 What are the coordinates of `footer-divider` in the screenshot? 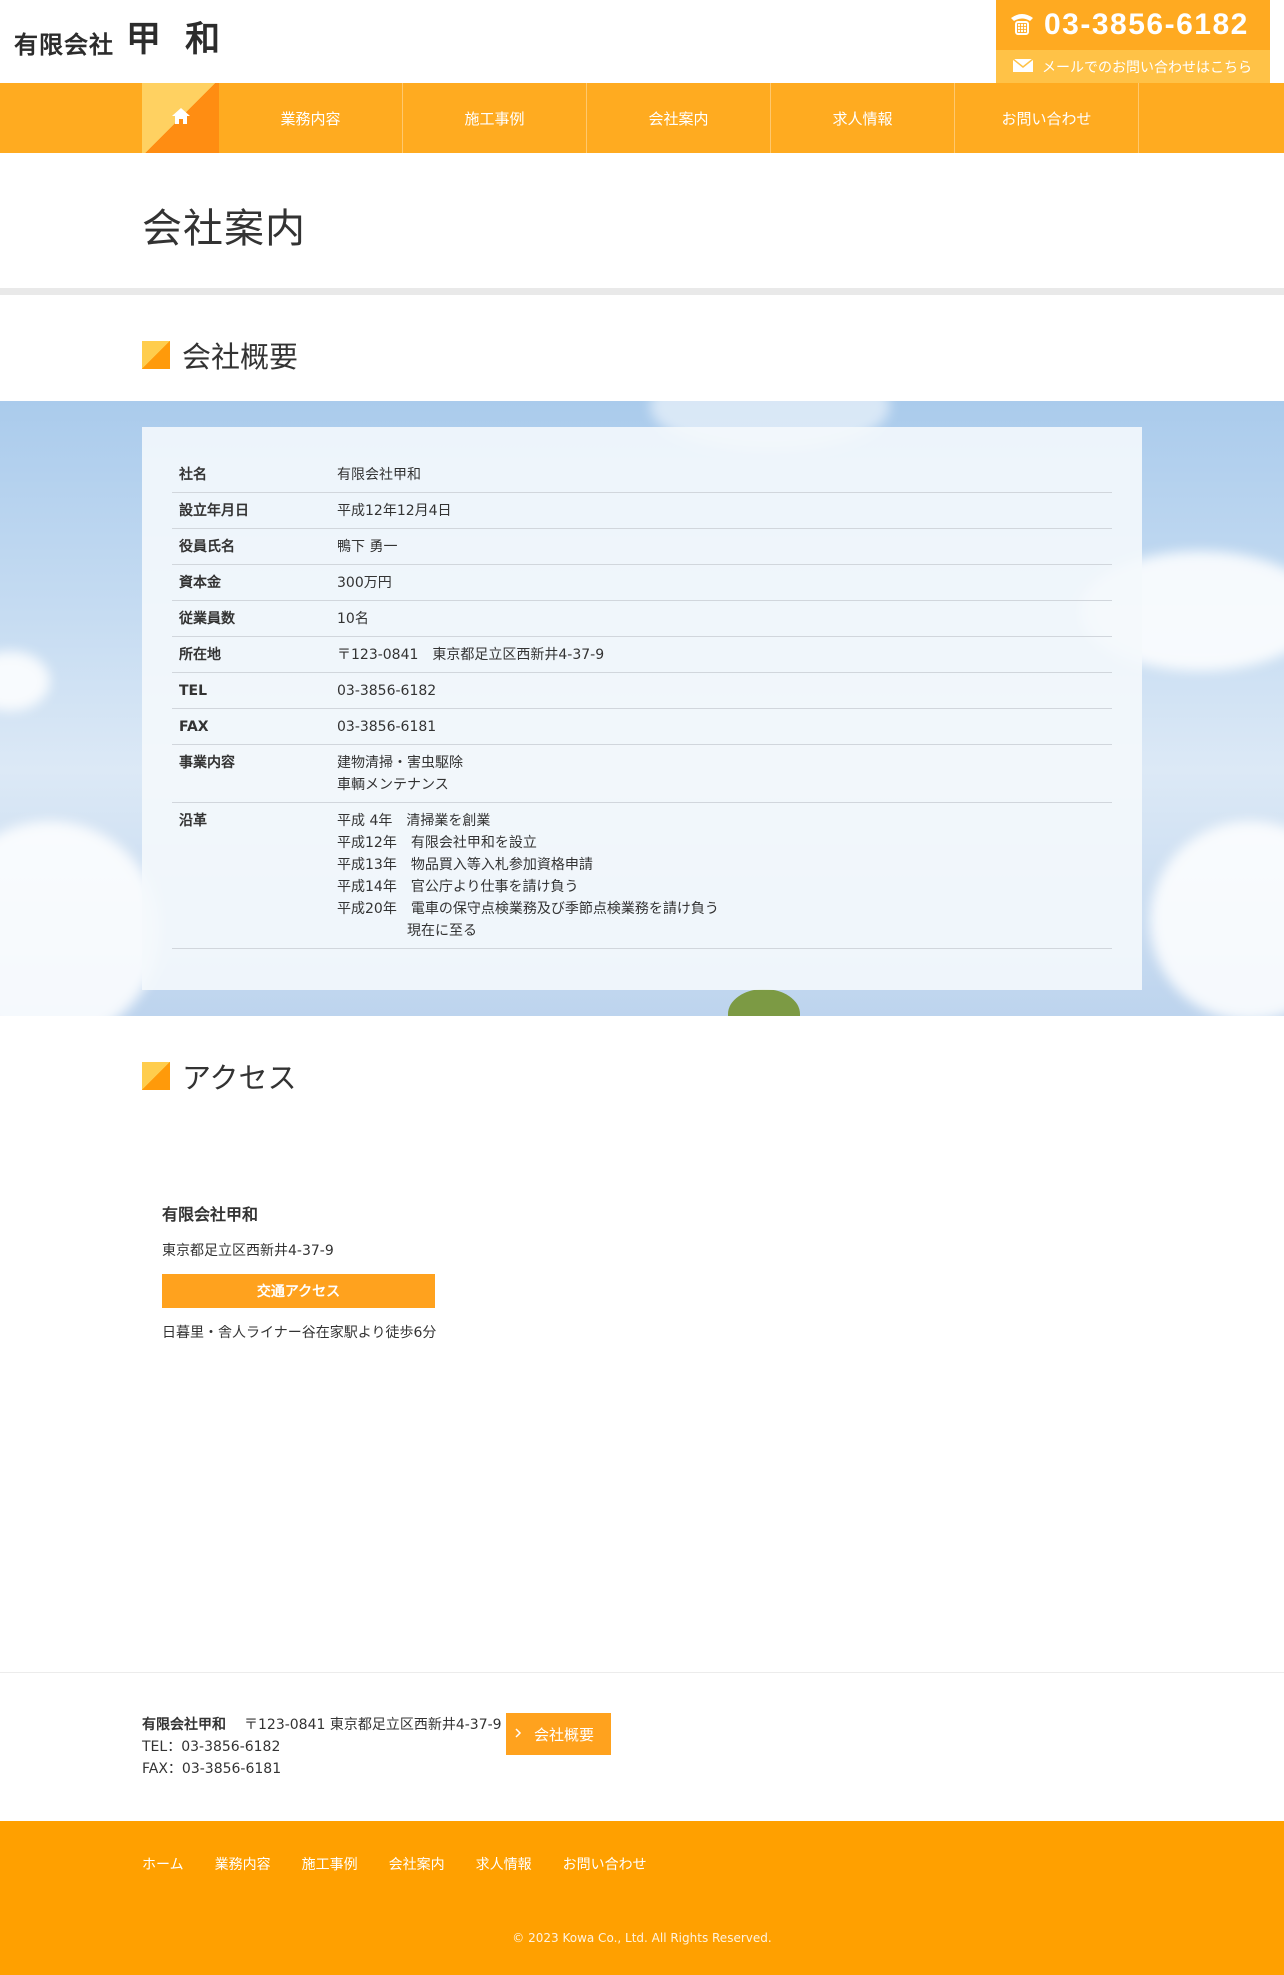 It's located at (642, 1672).